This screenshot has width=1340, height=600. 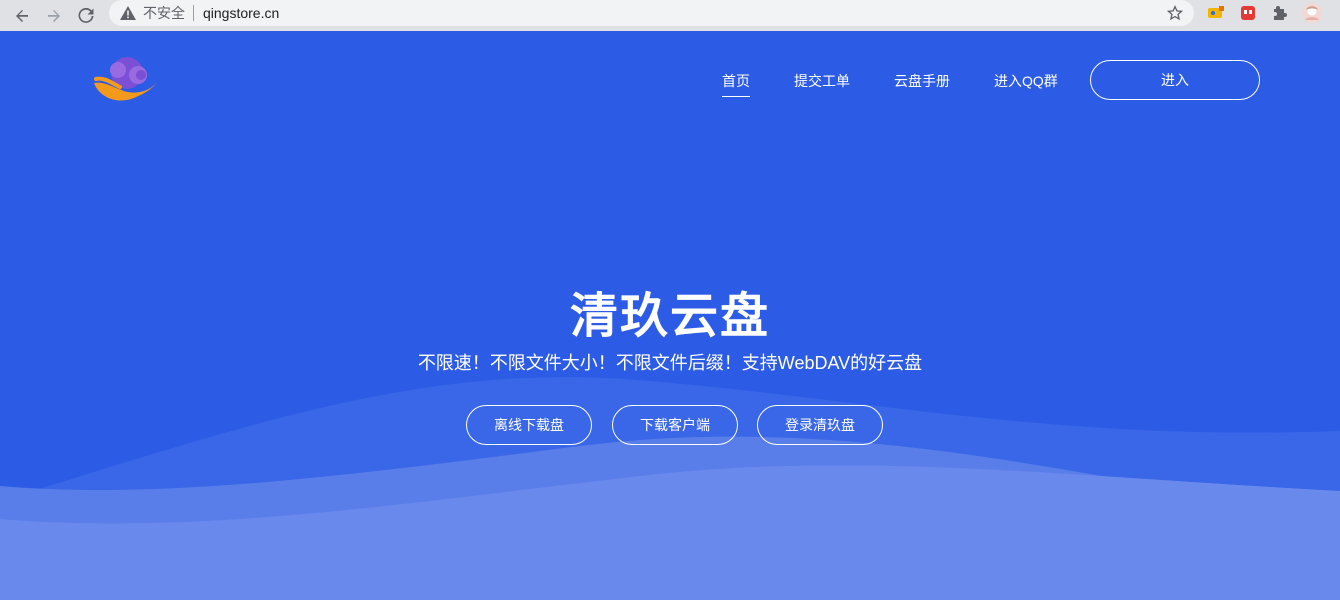 I want to click on star-icon, so click(x=1175, y=13).